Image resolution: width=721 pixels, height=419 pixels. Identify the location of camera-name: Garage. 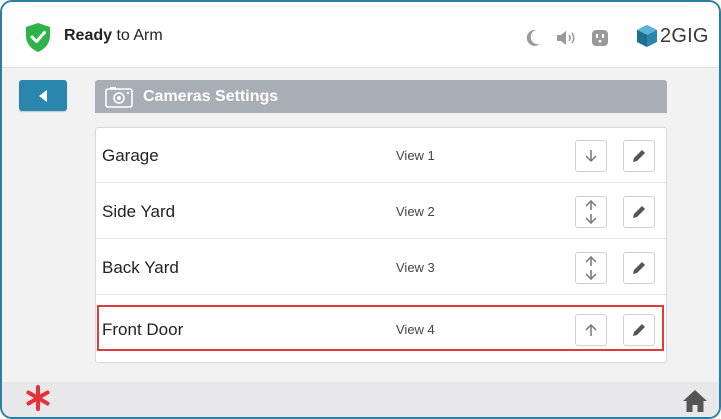
(130, 155).